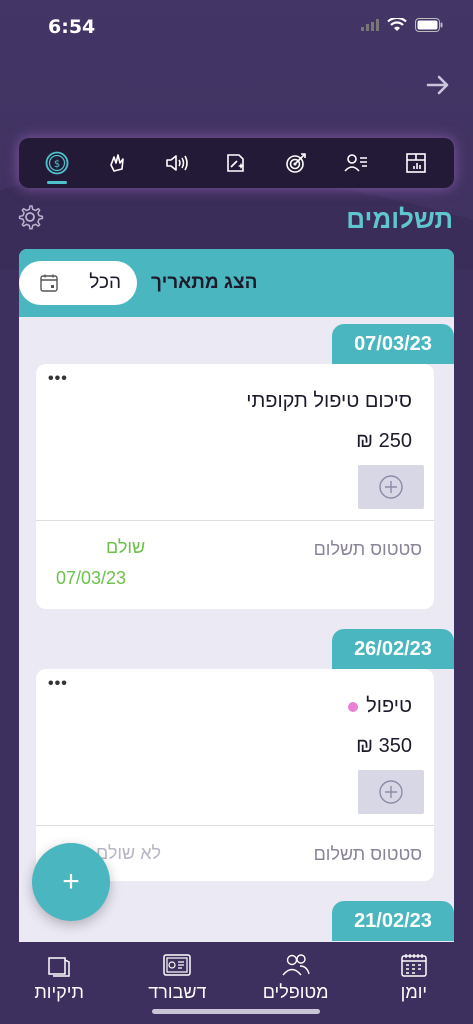 The image size is (473, 1024). I want to click on signal-icon, so click(370, 25).